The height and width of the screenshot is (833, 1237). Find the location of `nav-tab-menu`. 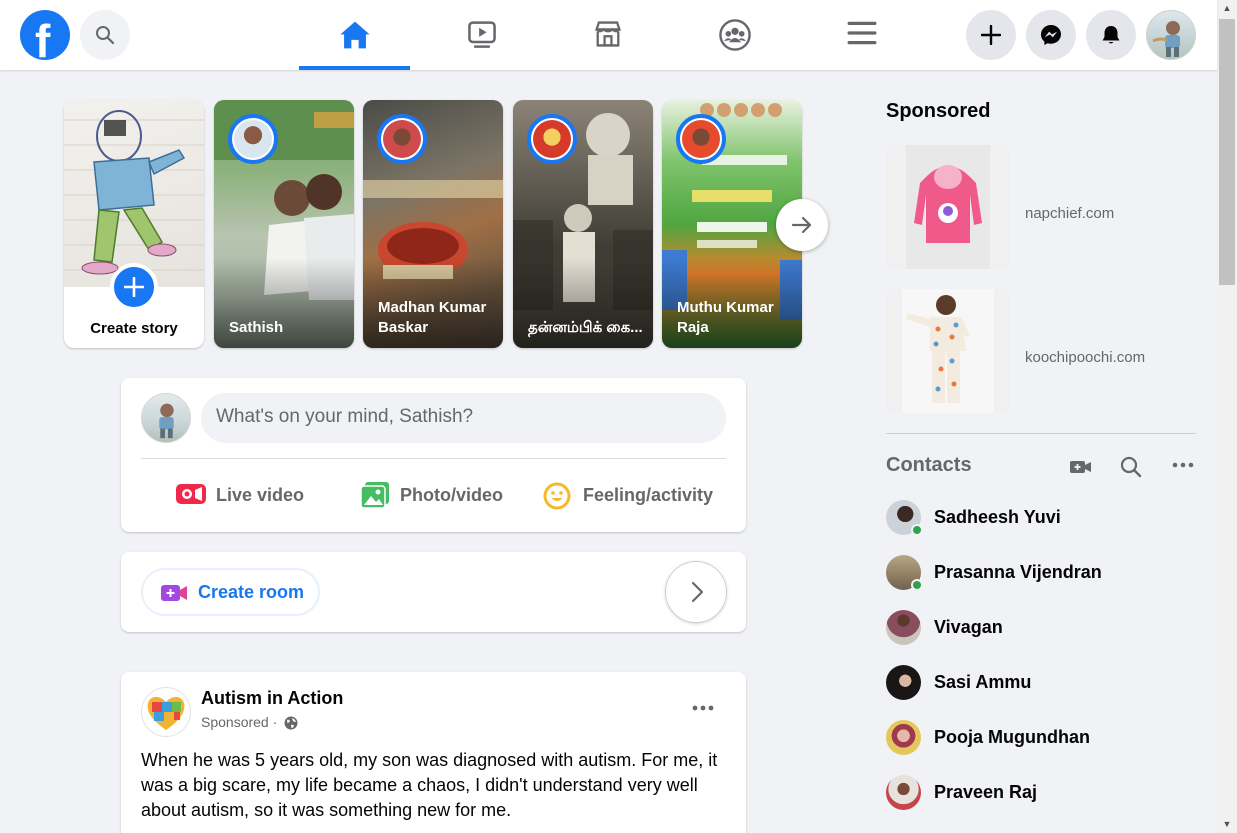

nav-tab-menu is located at coordinates (861, 35).